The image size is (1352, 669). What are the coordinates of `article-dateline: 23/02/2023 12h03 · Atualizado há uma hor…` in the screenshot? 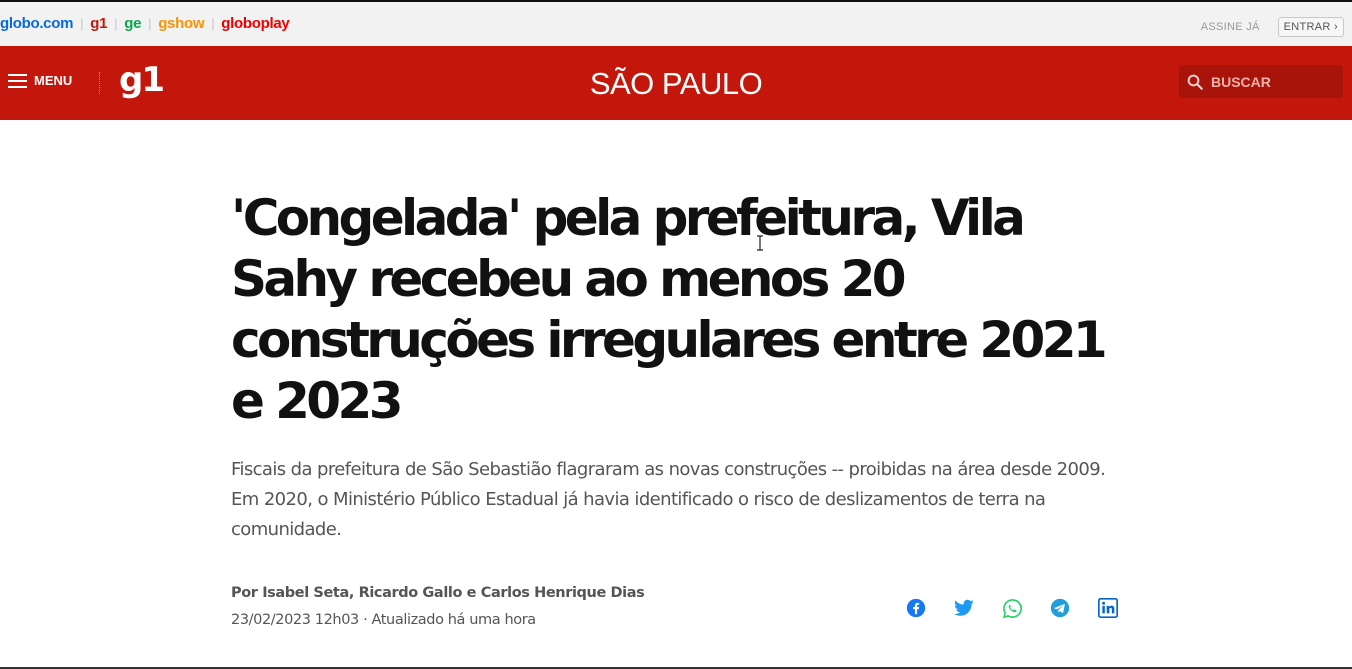 It's located at (383, 620).